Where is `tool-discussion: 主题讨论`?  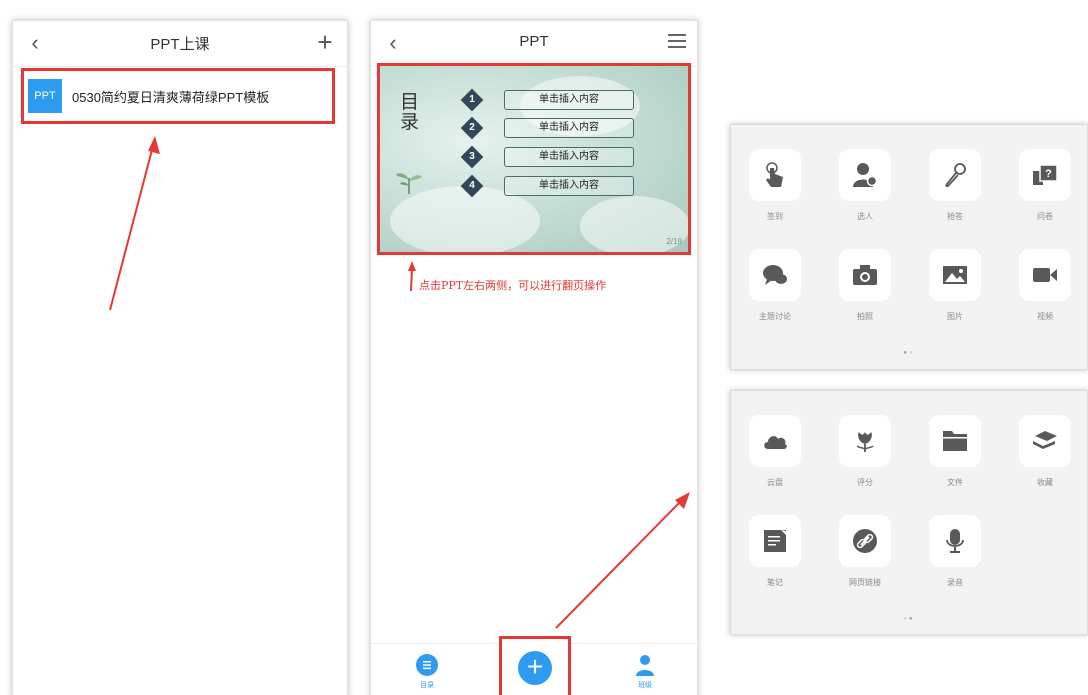
tool-discussion: 主题讨论 is located at coordinates (775, 289).